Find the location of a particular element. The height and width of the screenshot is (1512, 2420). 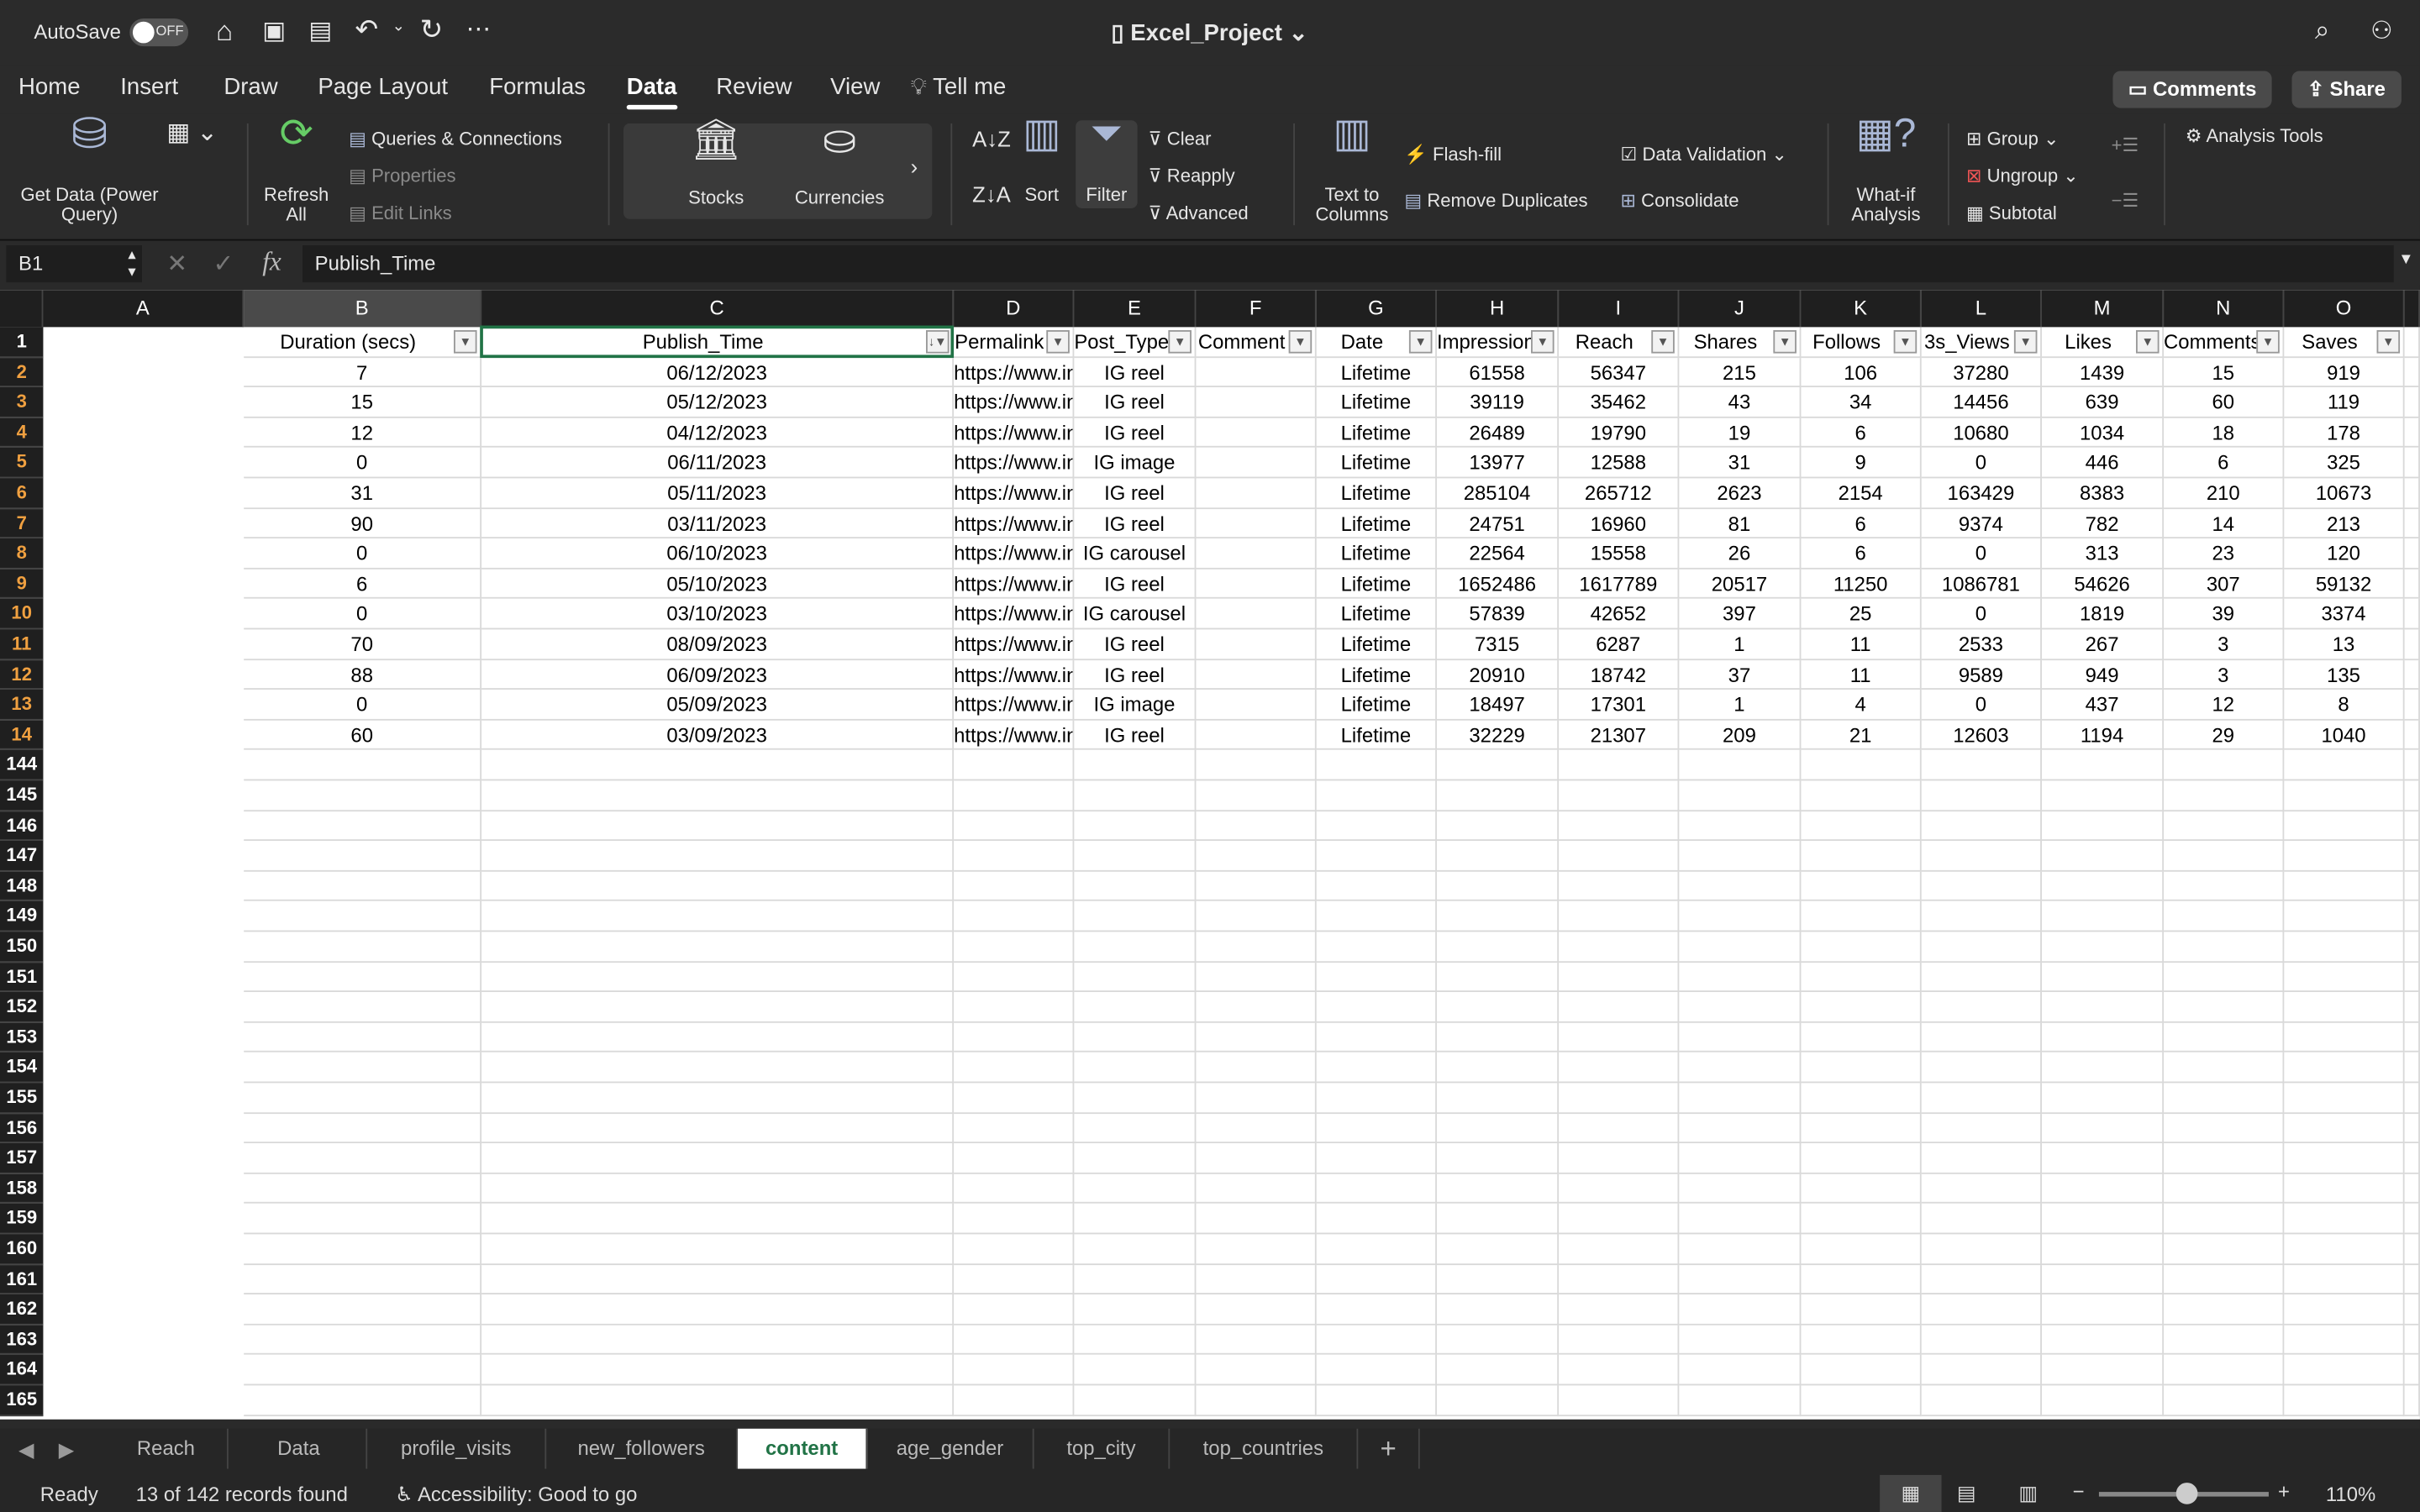

cell: Lifetime is located at coordinates (1377, 614).